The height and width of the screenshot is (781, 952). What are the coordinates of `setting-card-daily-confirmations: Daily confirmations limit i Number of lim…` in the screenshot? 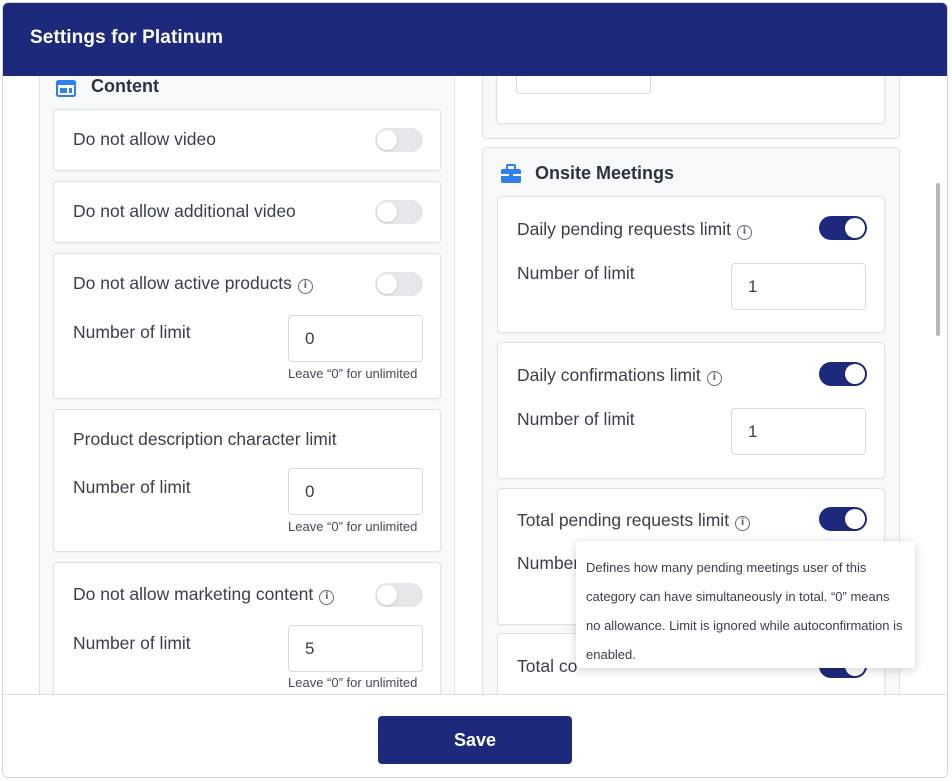 It's located at (691, 410).